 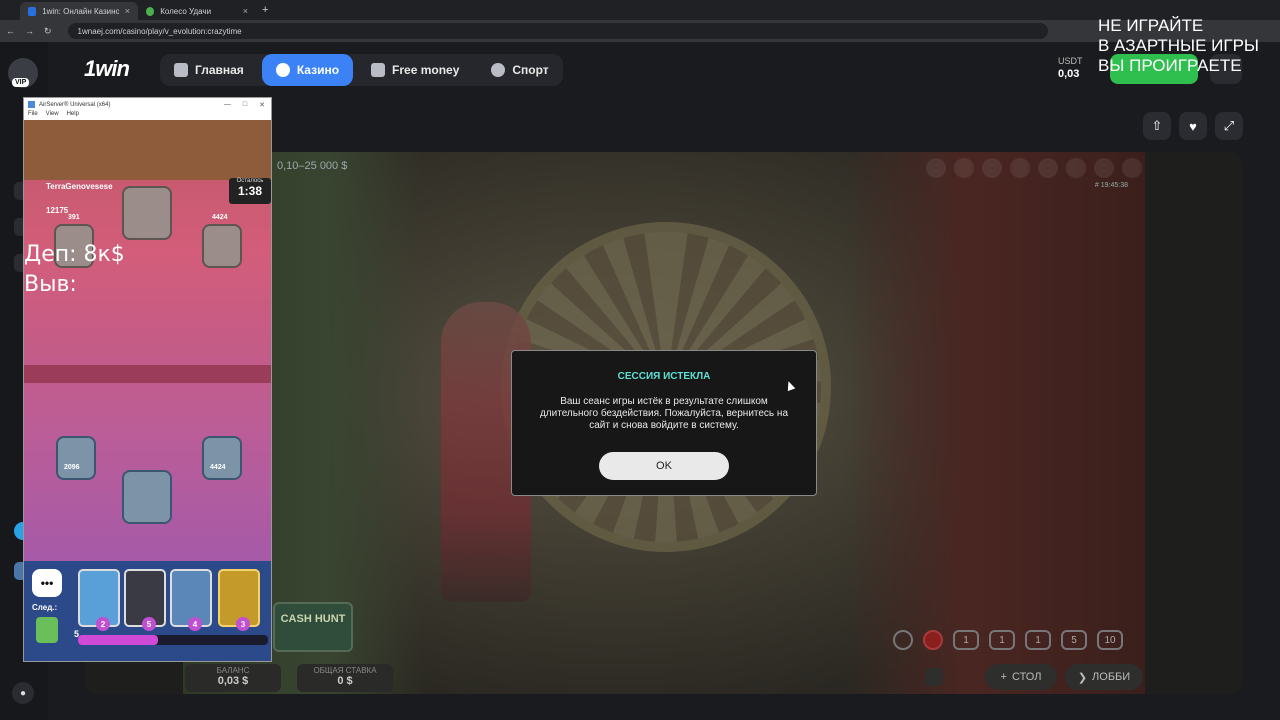 What do you see at coordinates (47, 630) in the screenshot?
I see `next-card` at bounding box center [47, 630].